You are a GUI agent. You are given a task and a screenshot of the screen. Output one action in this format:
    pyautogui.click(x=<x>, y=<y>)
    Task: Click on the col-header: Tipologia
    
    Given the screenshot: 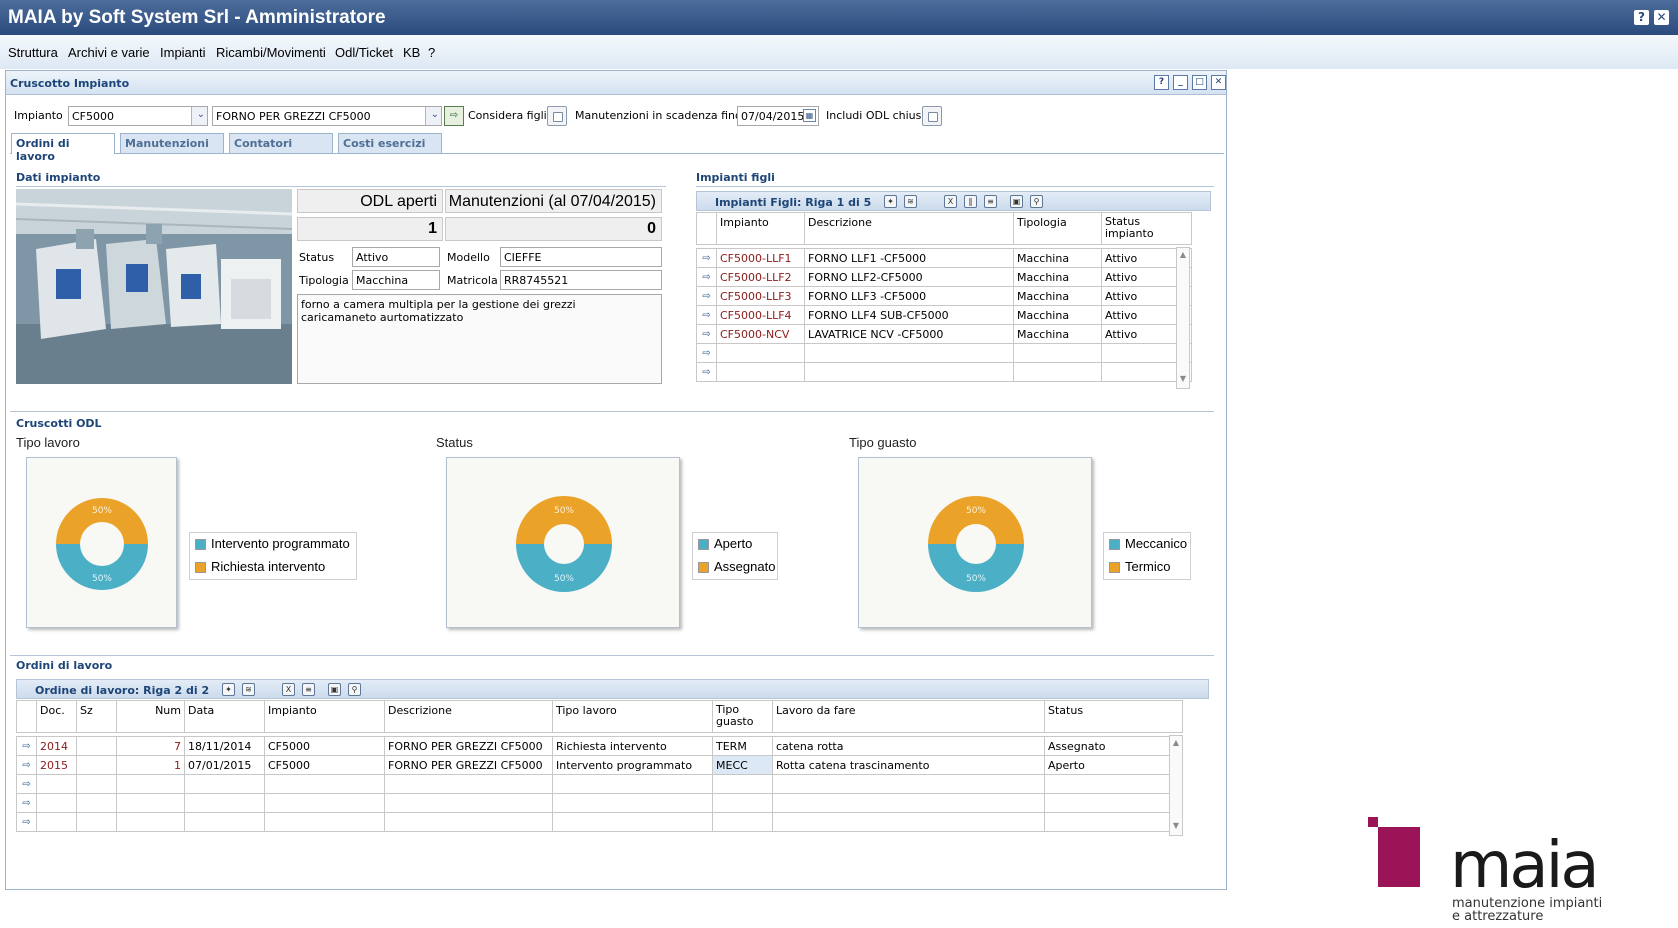 What is the action you would take?
    pyautogui.click(x=1057, y=228)
    